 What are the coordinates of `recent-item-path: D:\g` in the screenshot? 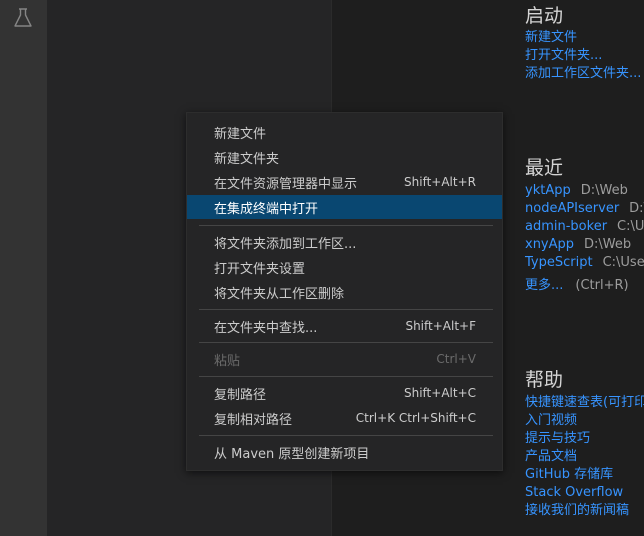 It's located at (636, 208).